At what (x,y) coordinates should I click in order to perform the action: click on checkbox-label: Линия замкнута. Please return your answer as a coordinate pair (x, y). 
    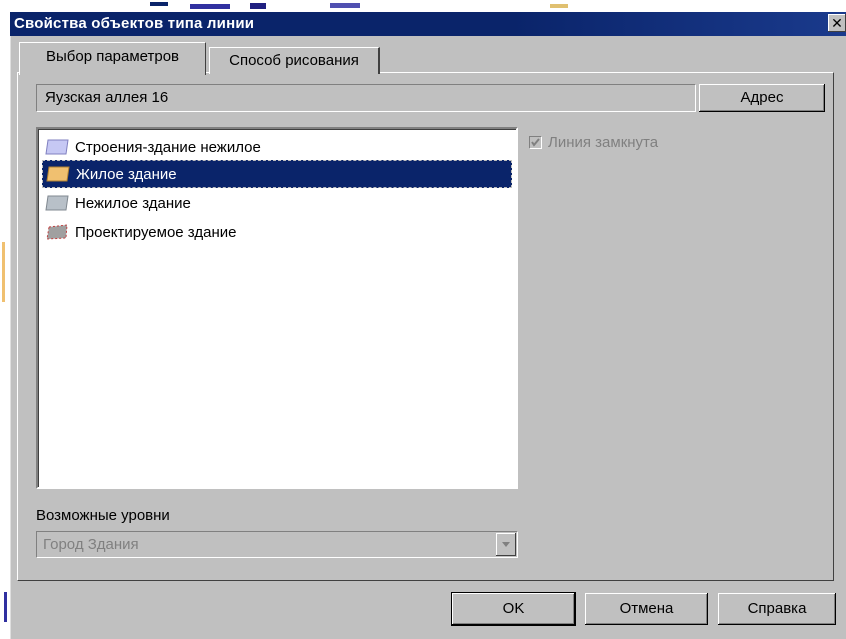
    Looking at the image, I should click on (603, 142).